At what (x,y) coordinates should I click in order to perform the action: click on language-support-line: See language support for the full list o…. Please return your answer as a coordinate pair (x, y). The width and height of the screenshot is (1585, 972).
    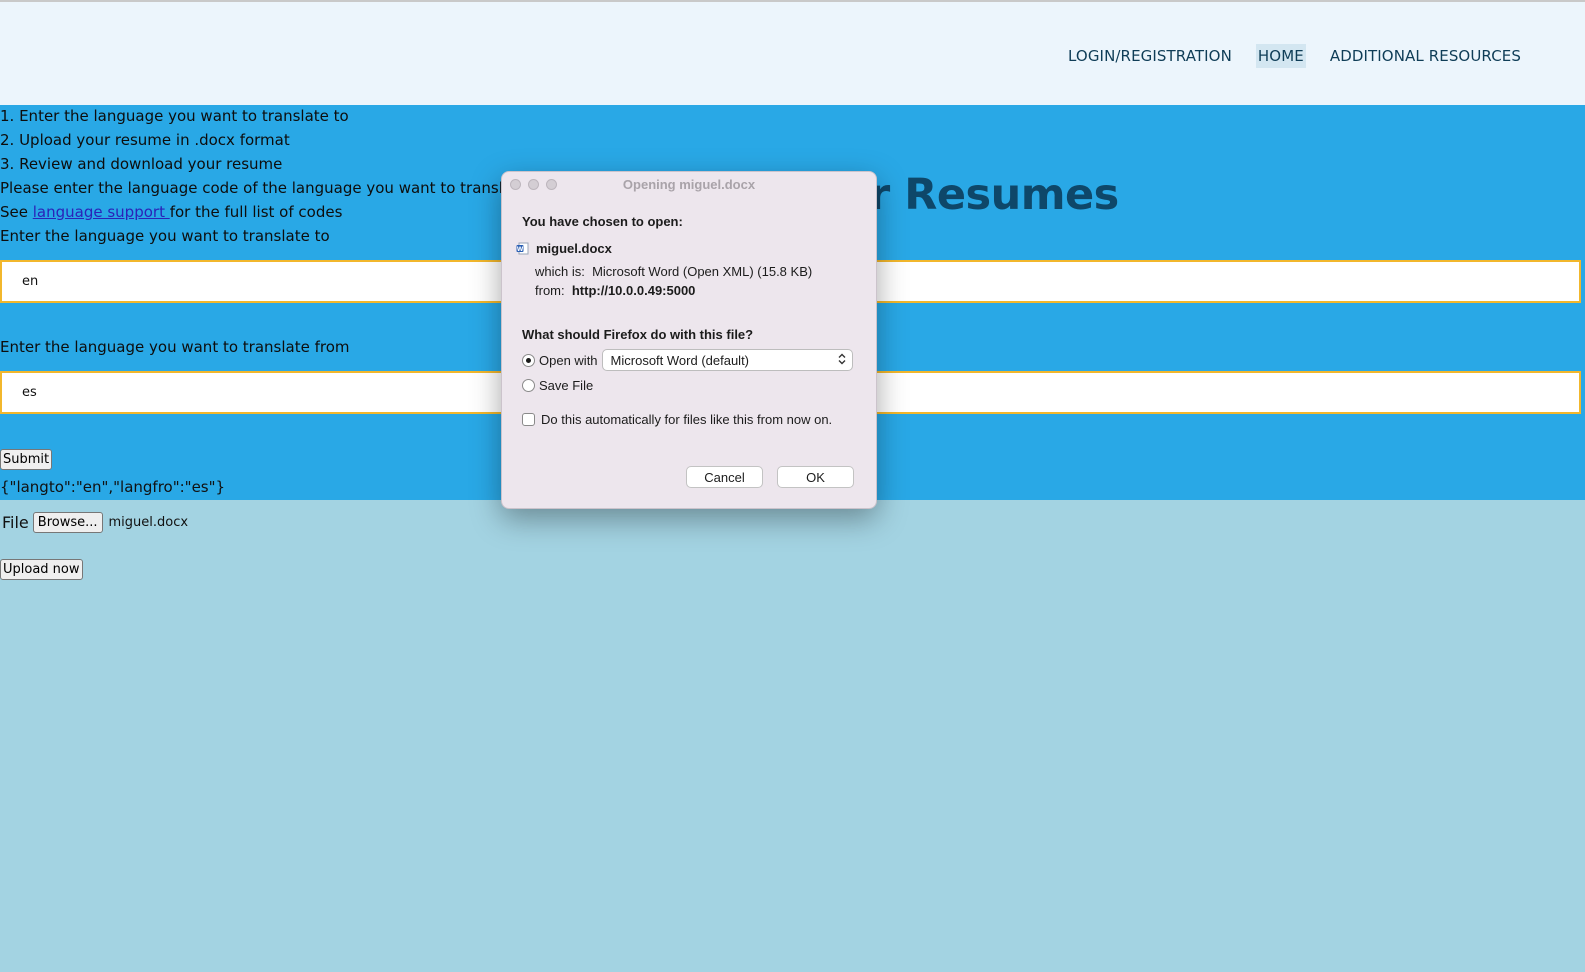
    Looking at the image, I should click on (171, 212).